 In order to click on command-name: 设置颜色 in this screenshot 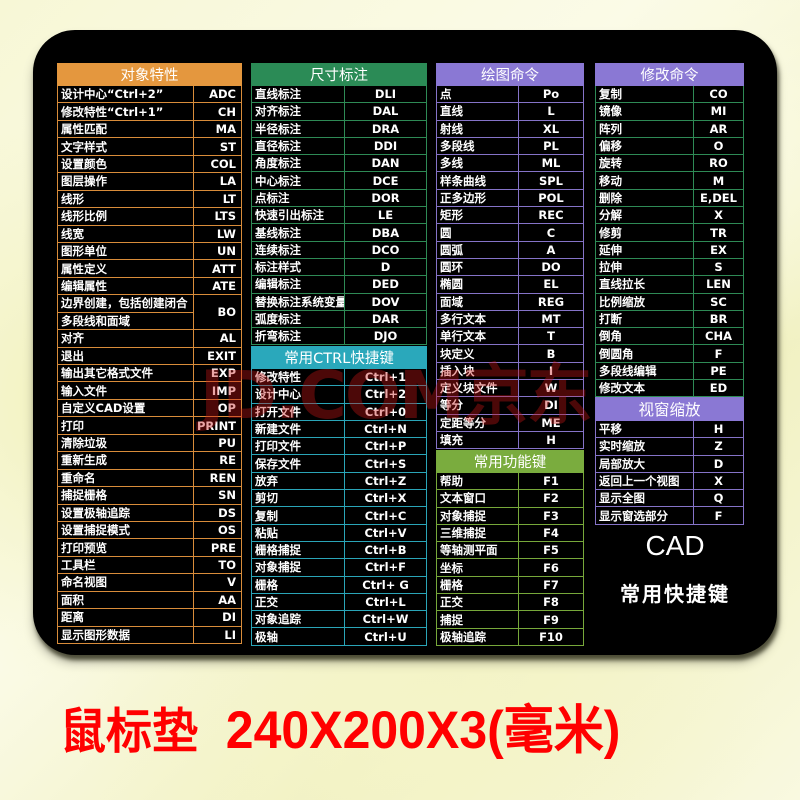, I will do `click(125, 164)`.